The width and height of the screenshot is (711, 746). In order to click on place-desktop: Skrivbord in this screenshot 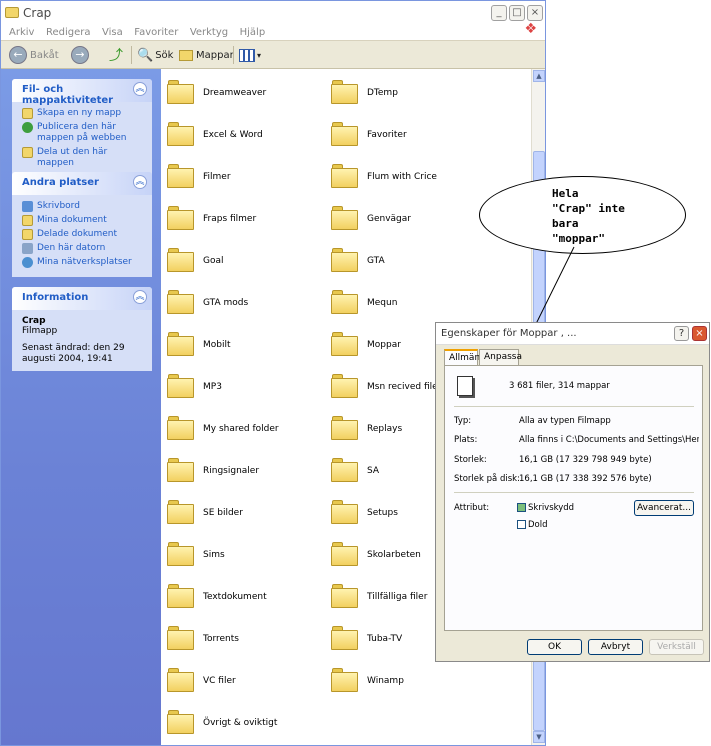, I will do `click(83, 206)`.